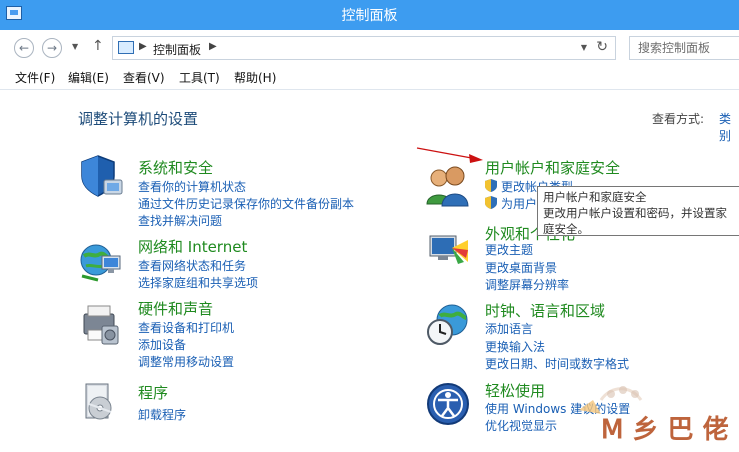 Image resolution: width=739 pixels, height=452 pixels. Describe the element at coordinates (126, 47) in the screenshot. I see `control-panel-icon` at that location.